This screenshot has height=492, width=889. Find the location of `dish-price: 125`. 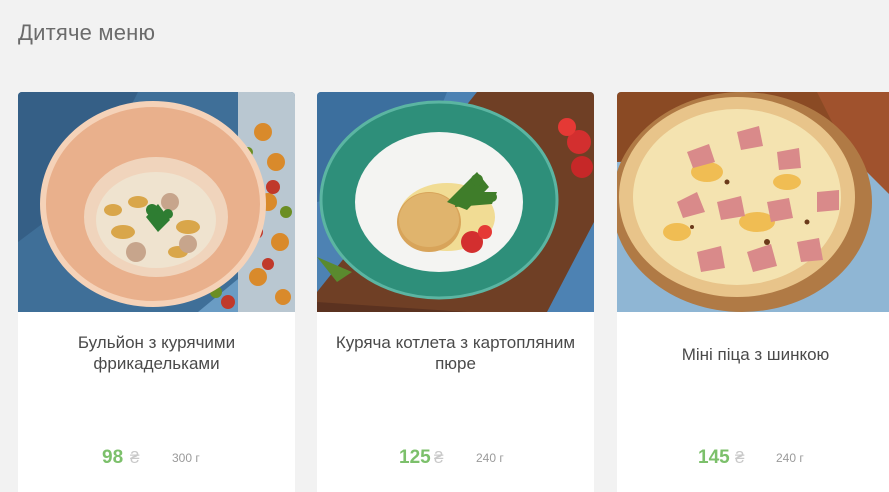

dish-price: 125 is located at coordinates (415, 457).